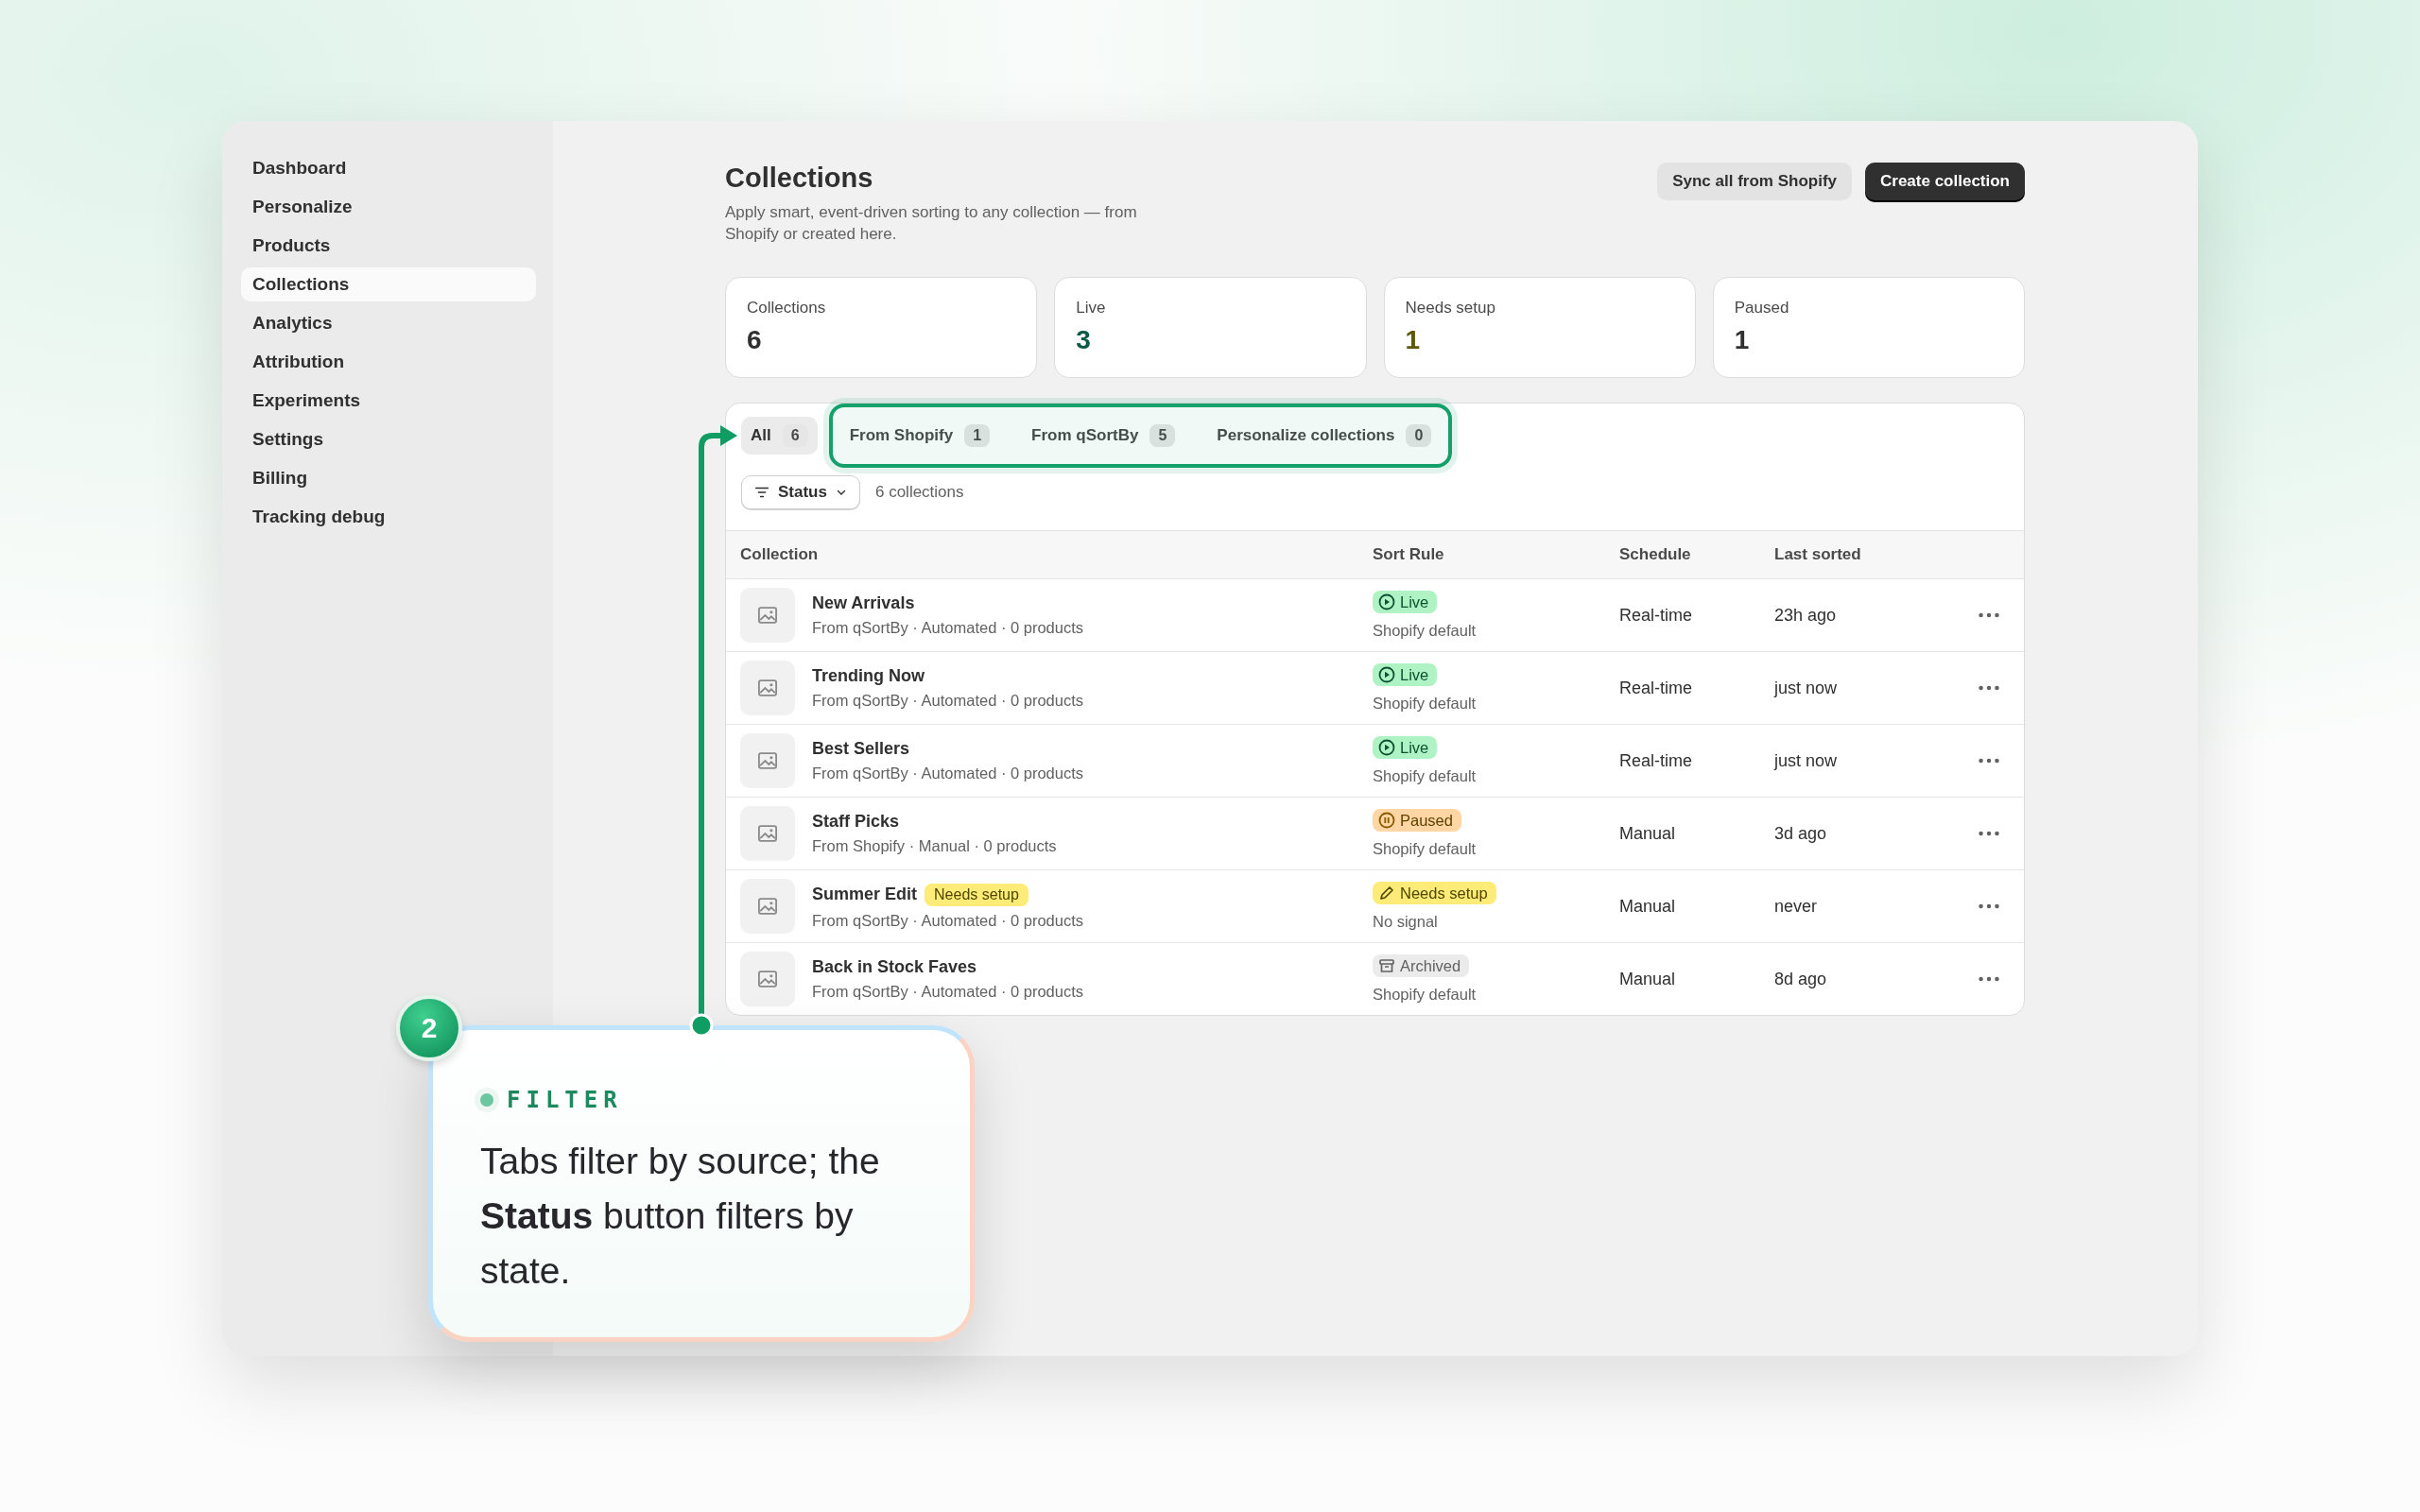 The height and width of the screenshot is (1512, 2420). Describe the element at coordinates (389, 401) in the screenshot. I see `sidebar-item: Experiments` at that location.